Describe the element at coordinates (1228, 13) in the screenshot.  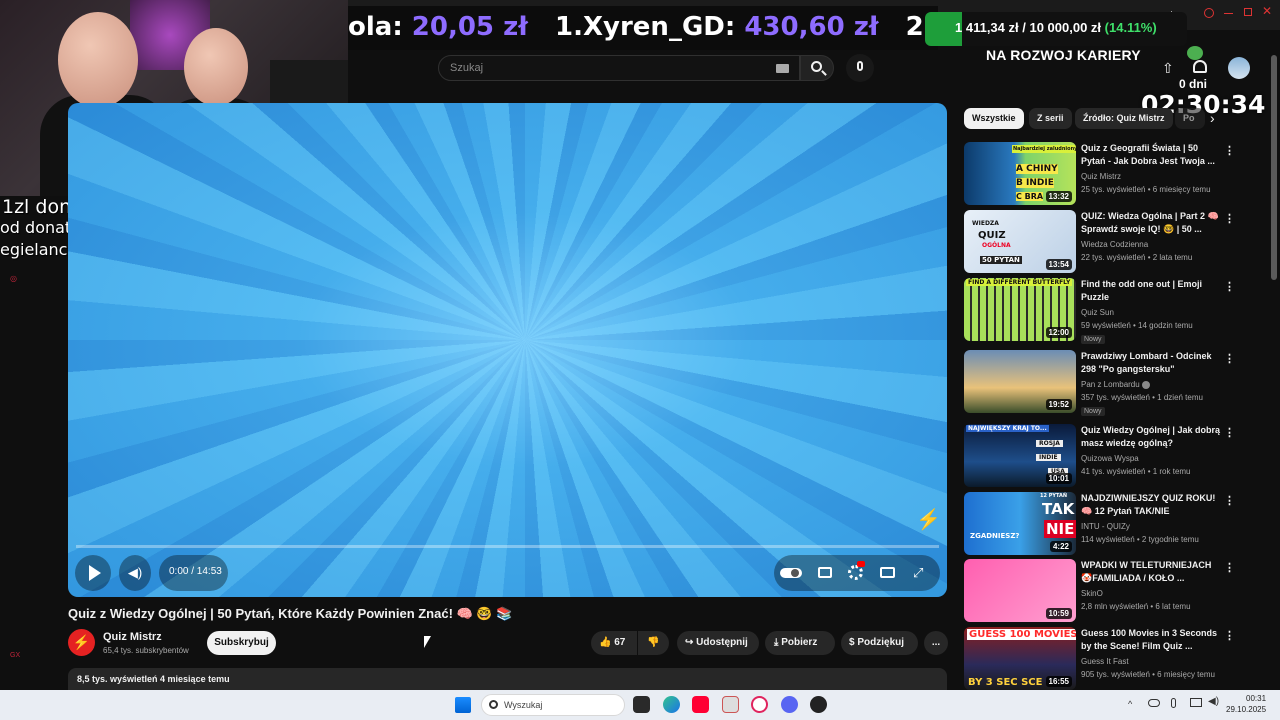
I see `minimize-icon` at that location.